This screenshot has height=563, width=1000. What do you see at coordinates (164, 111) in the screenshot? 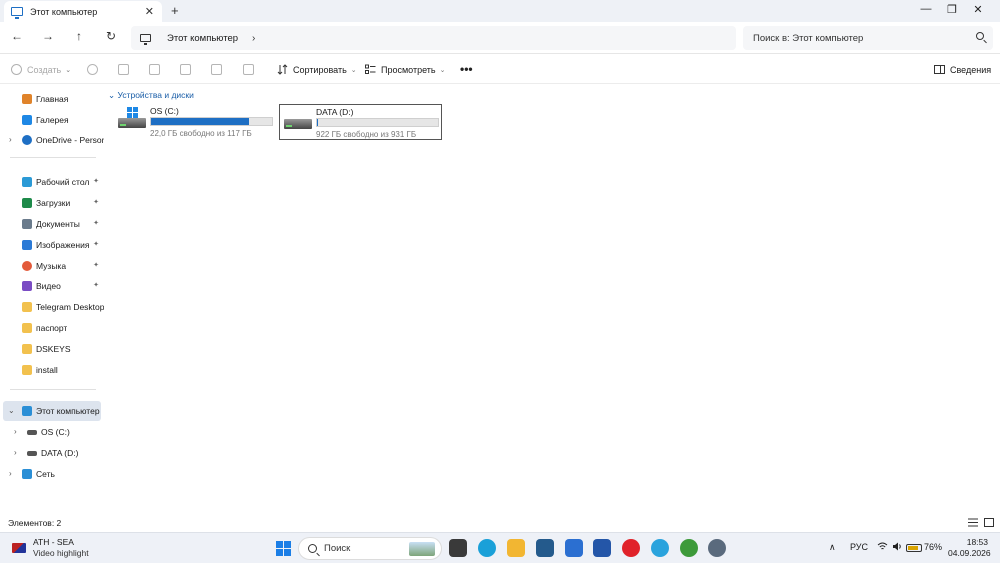
I see `drive-name: OS (C:)` at bounding box center [164, 111].